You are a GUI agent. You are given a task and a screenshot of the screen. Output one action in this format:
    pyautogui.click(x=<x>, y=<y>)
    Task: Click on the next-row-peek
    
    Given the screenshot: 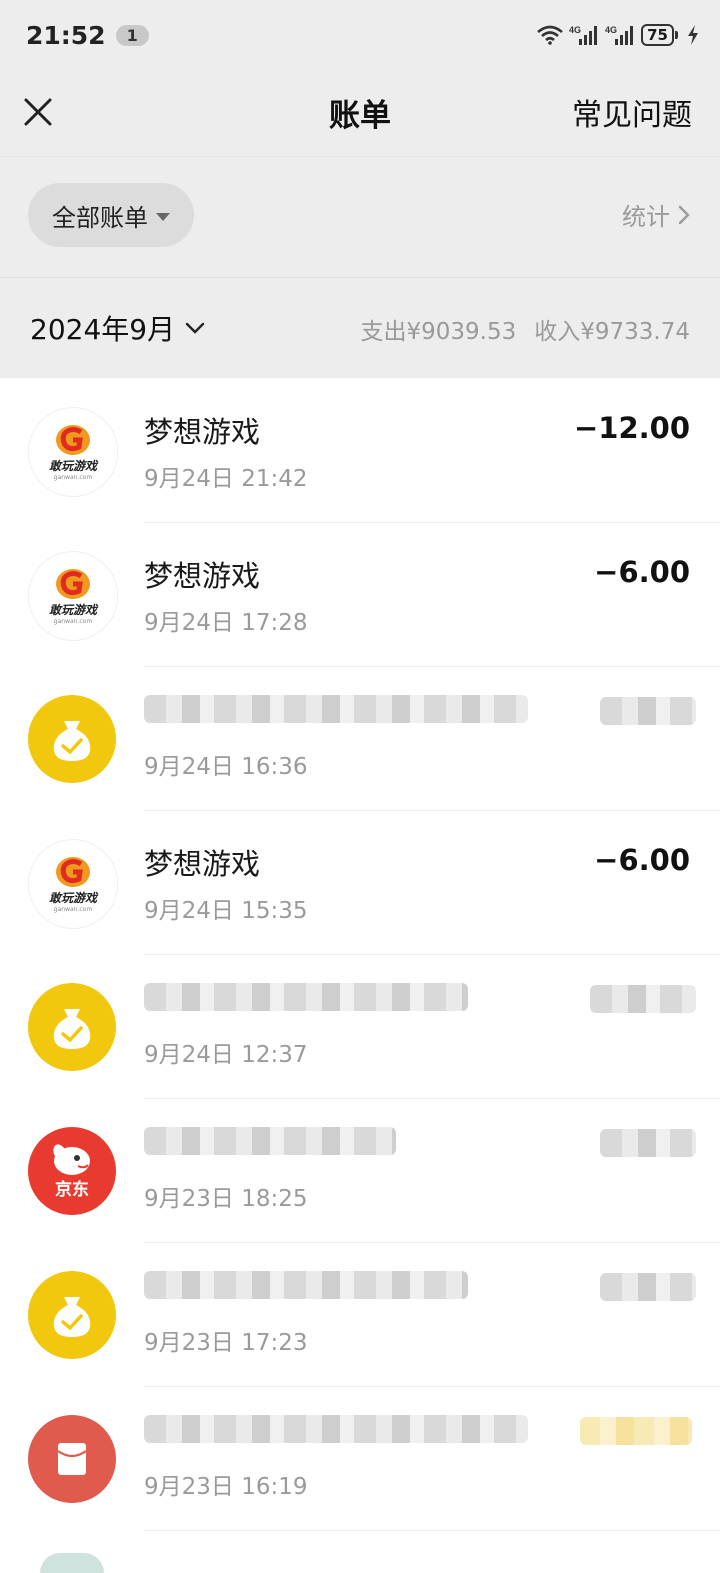 What is the action you would take?
    pyautogui.click(x=360, y=1552)
    